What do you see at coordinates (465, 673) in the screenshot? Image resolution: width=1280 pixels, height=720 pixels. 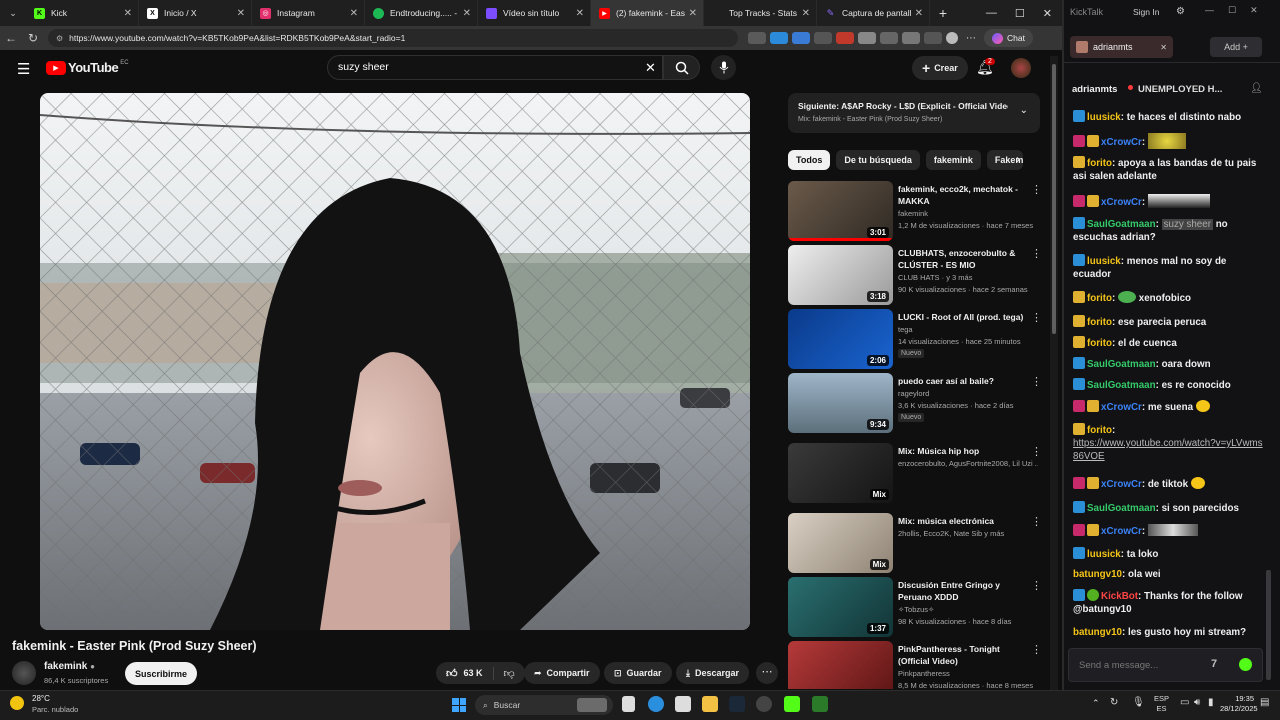 I see `like-button: 👍︎ 63 K` at bounding box center [465, 673].